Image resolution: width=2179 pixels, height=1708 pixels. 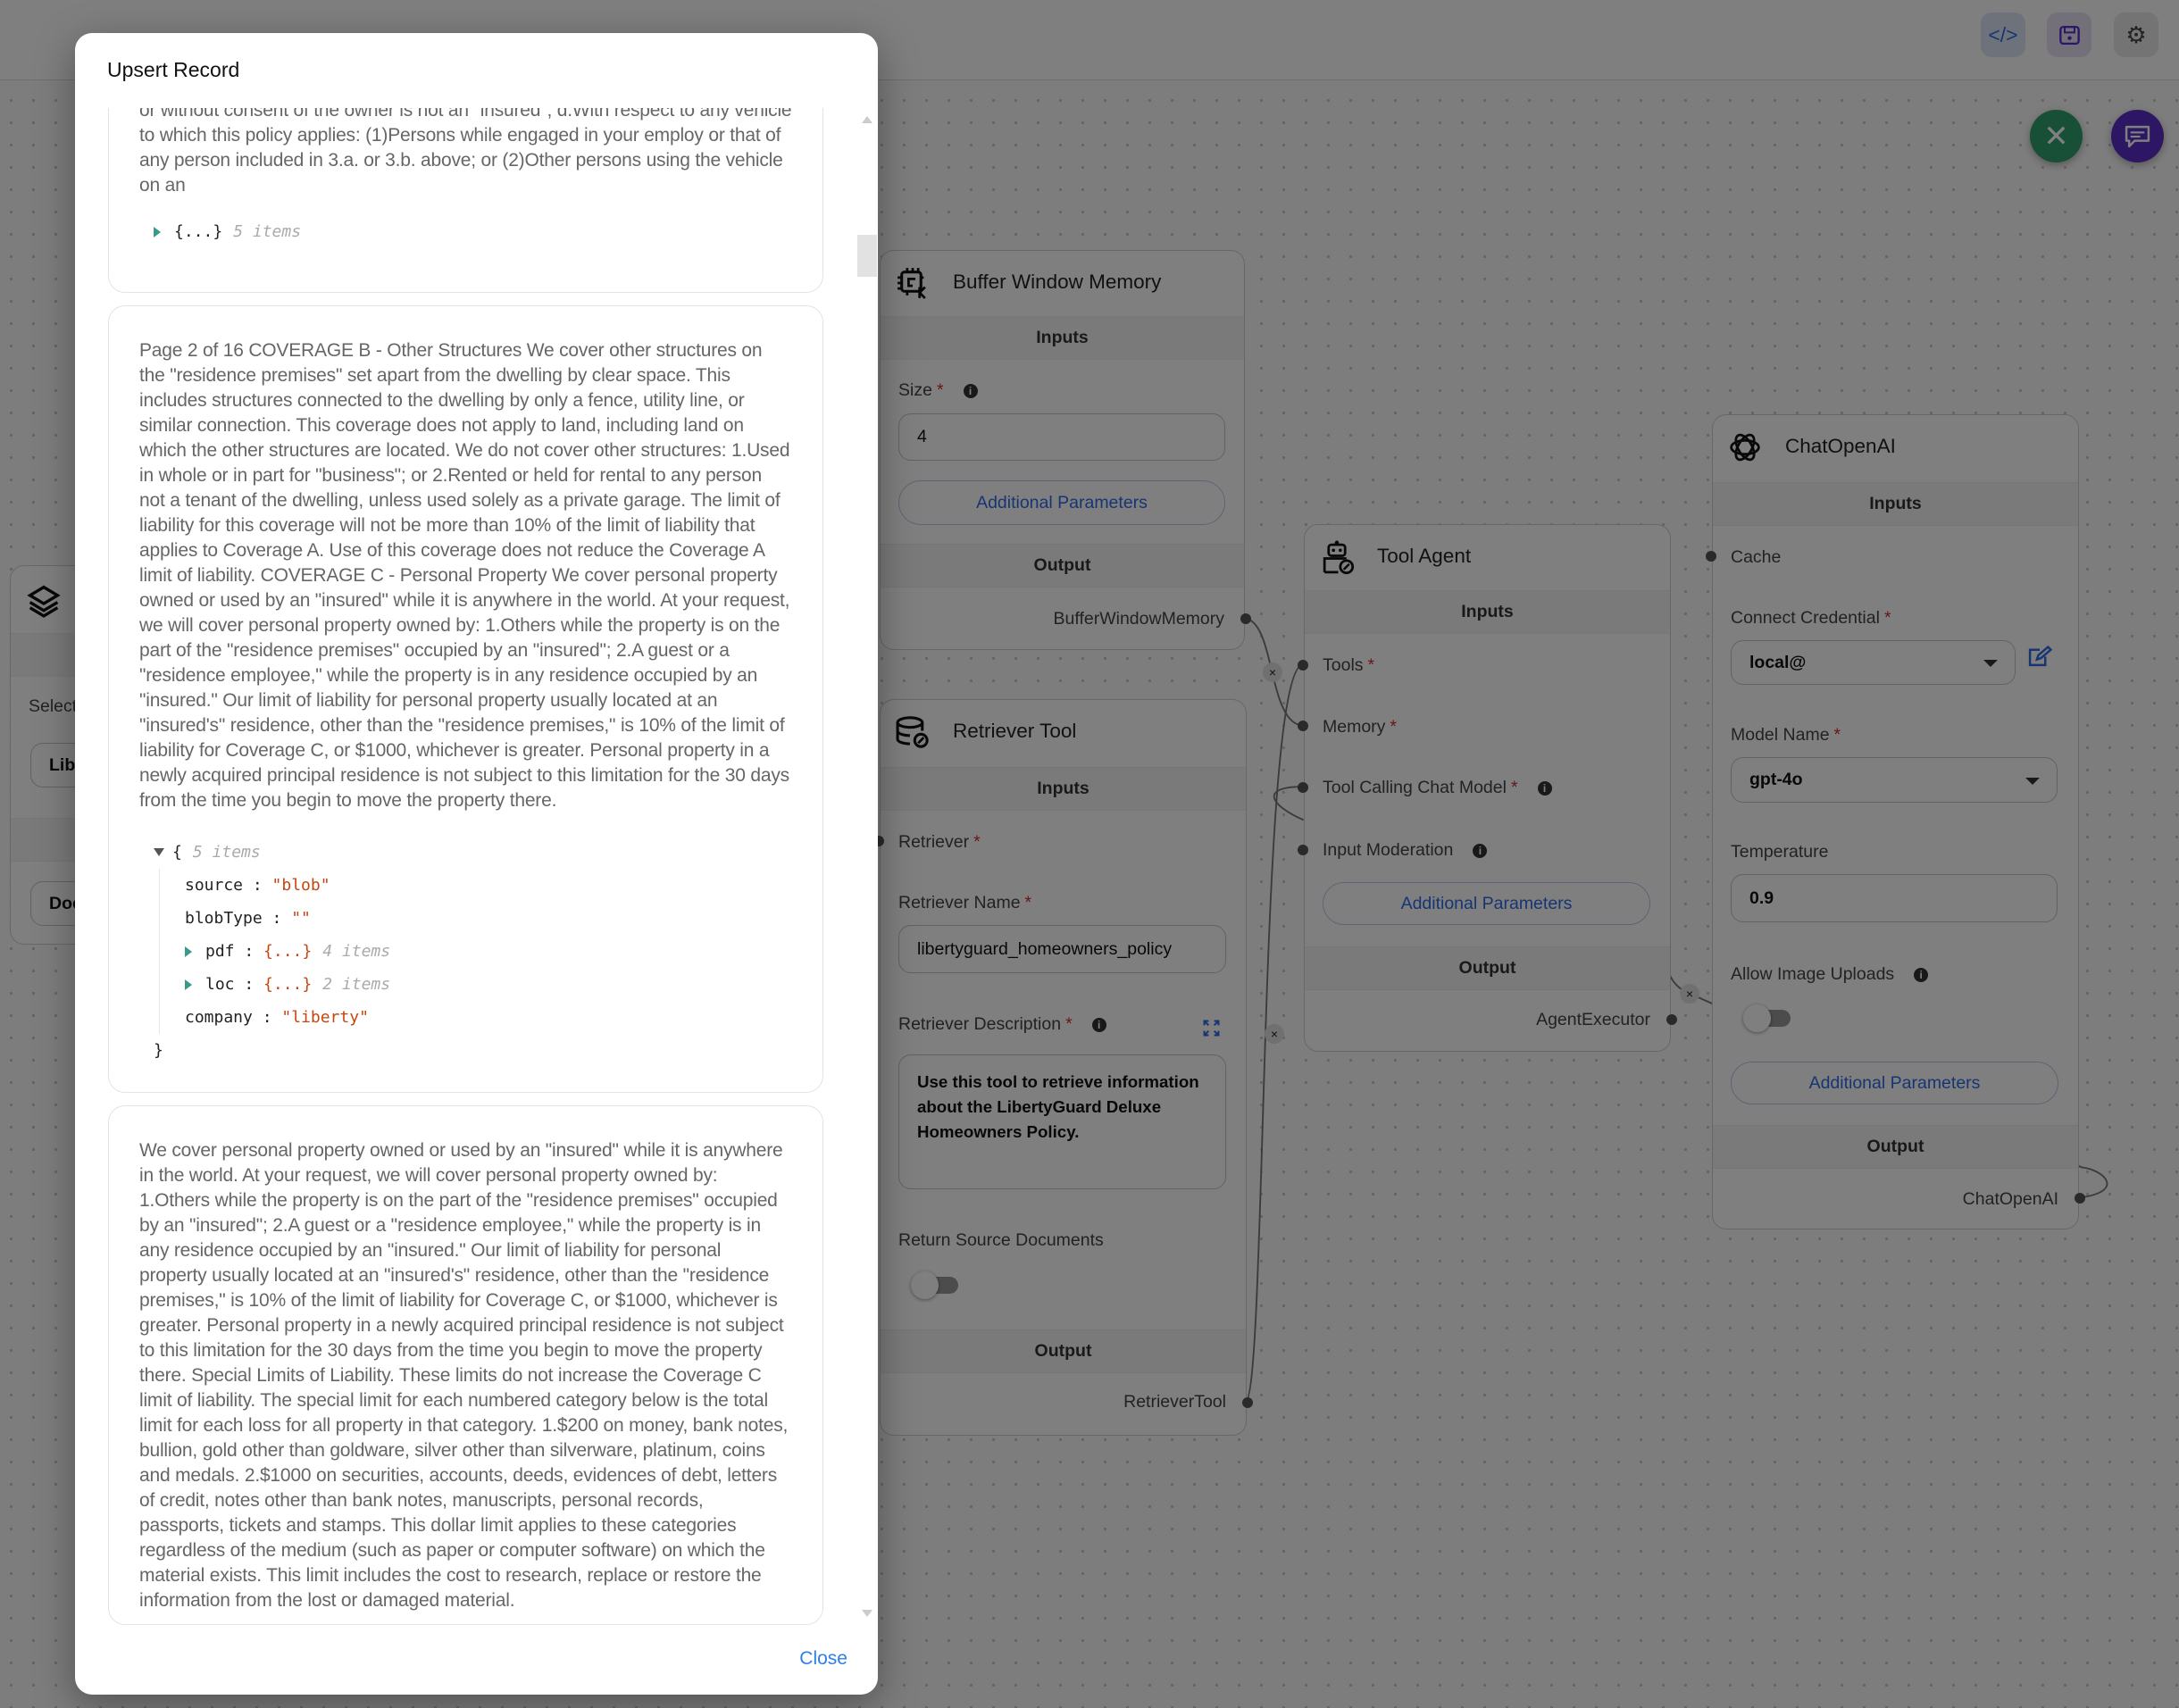 I want to click on open-brace: {, so click(x=177, y=852).